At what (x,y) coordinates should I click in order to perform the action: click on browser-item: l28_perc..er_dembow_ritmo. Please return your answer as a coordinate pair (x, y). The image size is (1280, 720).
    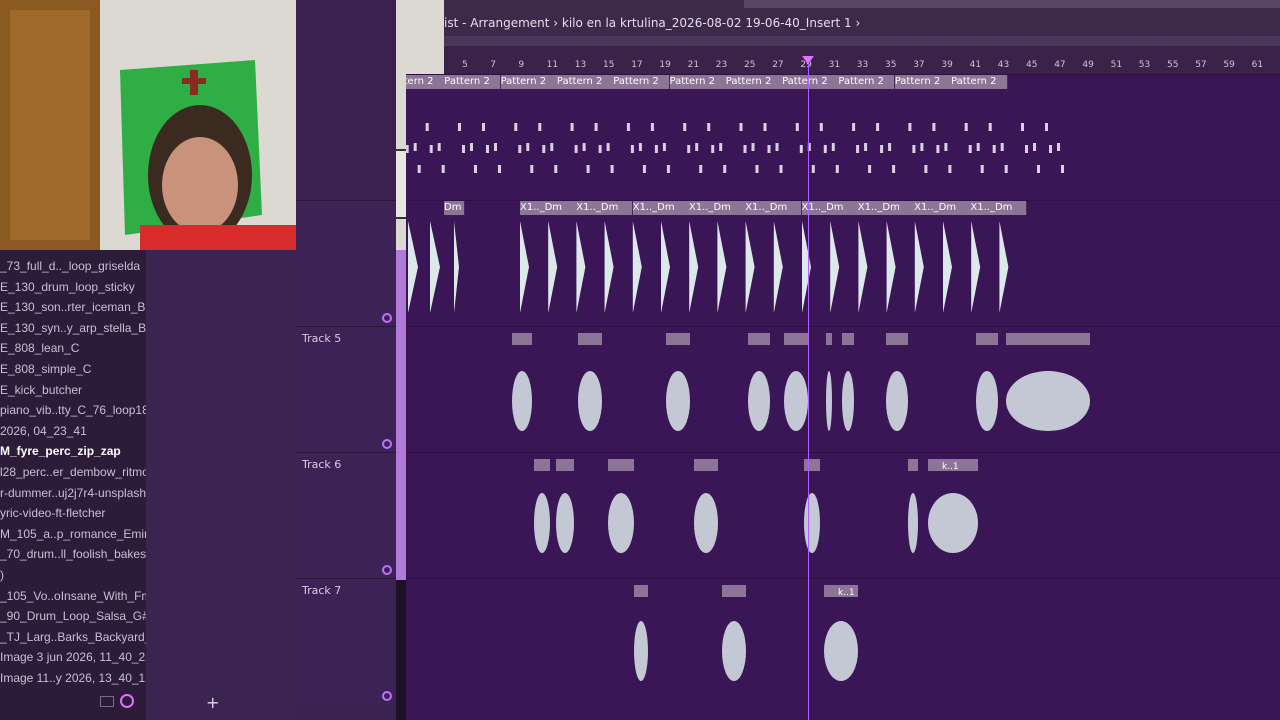
    Looking at the image, I should click on (73, 472).